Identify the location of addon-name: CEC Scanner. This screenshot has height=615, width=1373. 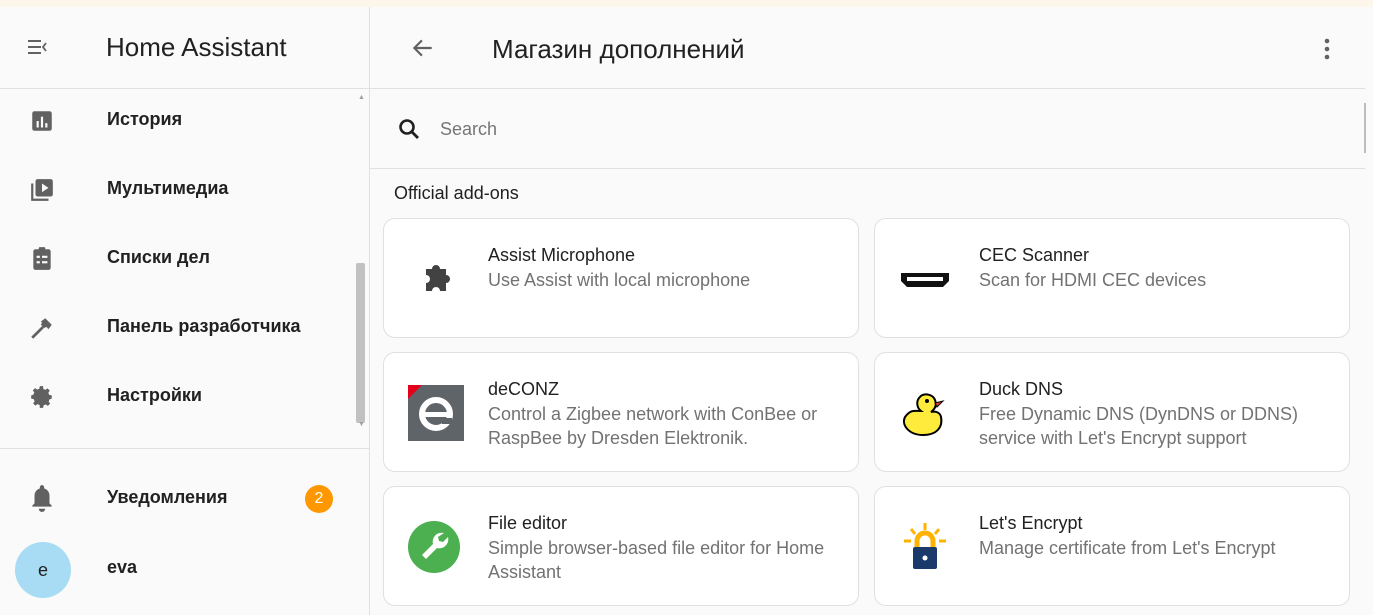
(1034, 255).